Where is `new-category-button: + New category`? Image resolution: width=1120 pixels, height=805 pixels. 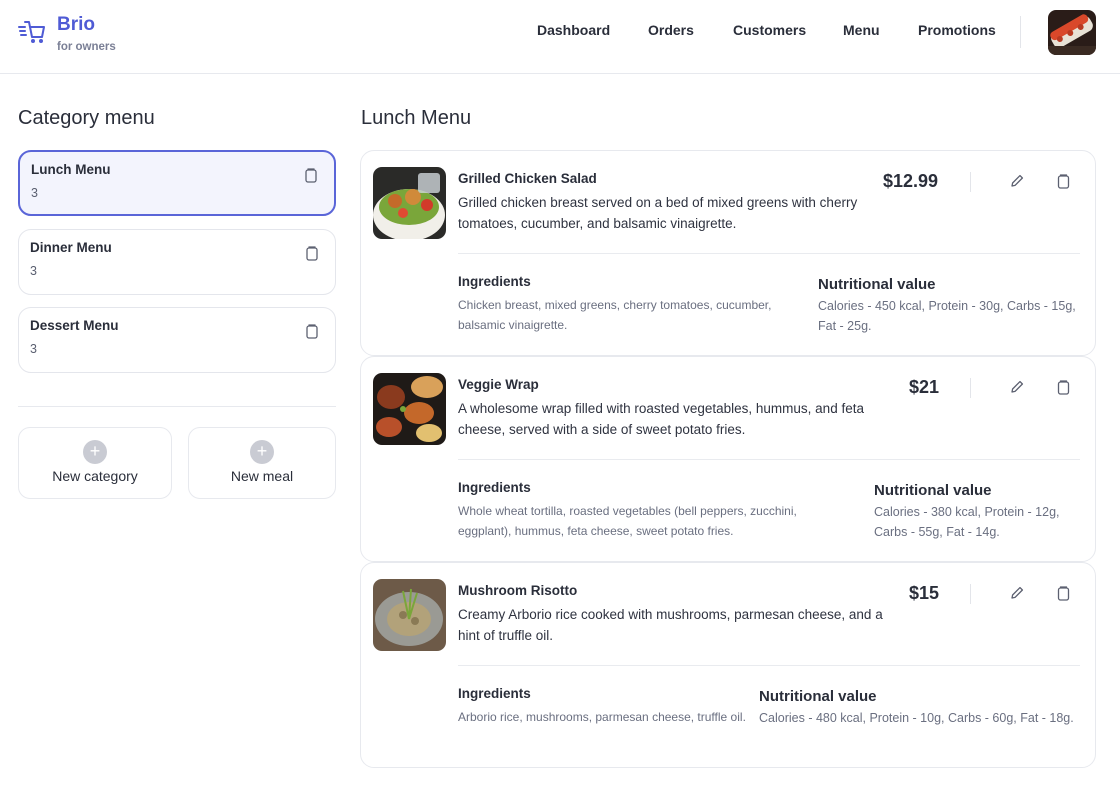 new-category-button: + New category is located at coordinates (95, 463).